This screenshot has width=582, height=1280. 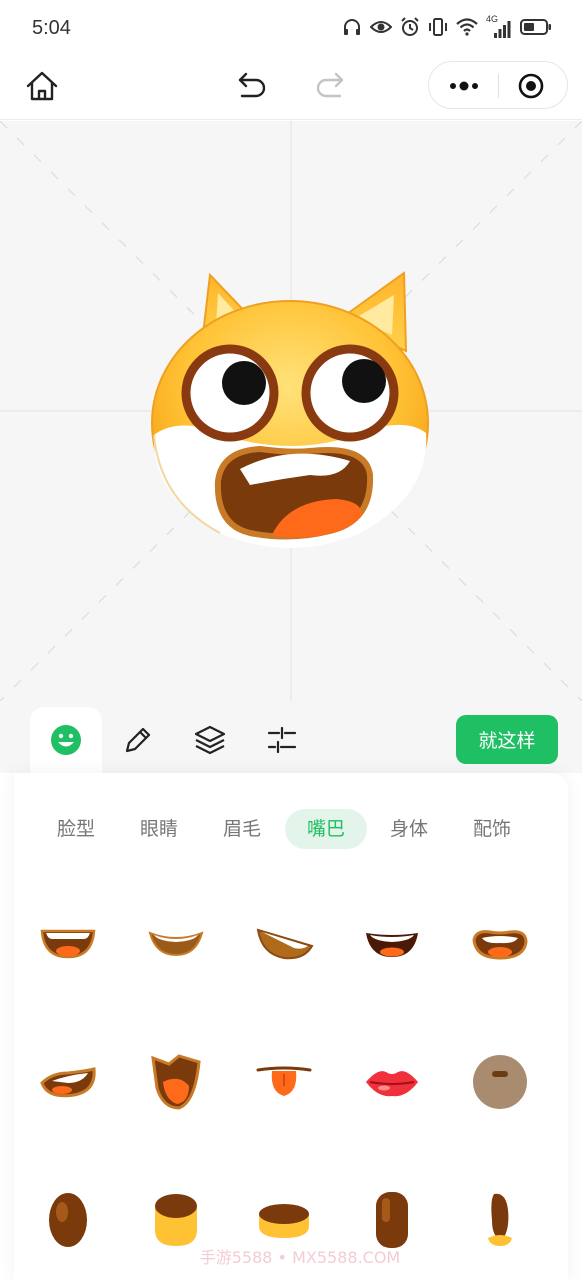 I want to click on alarm-icon, so click(x=410, y=29).